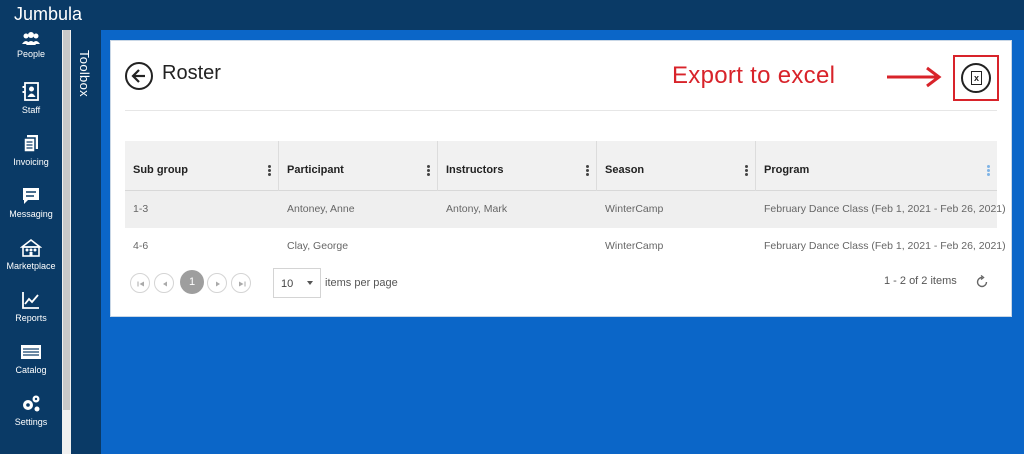 The height and width of the screenshot is (454, 1024). Describe the element at coordinates (477, 209) in the screenshot. I see `cell-instructors: Antony, Mark` at that location.